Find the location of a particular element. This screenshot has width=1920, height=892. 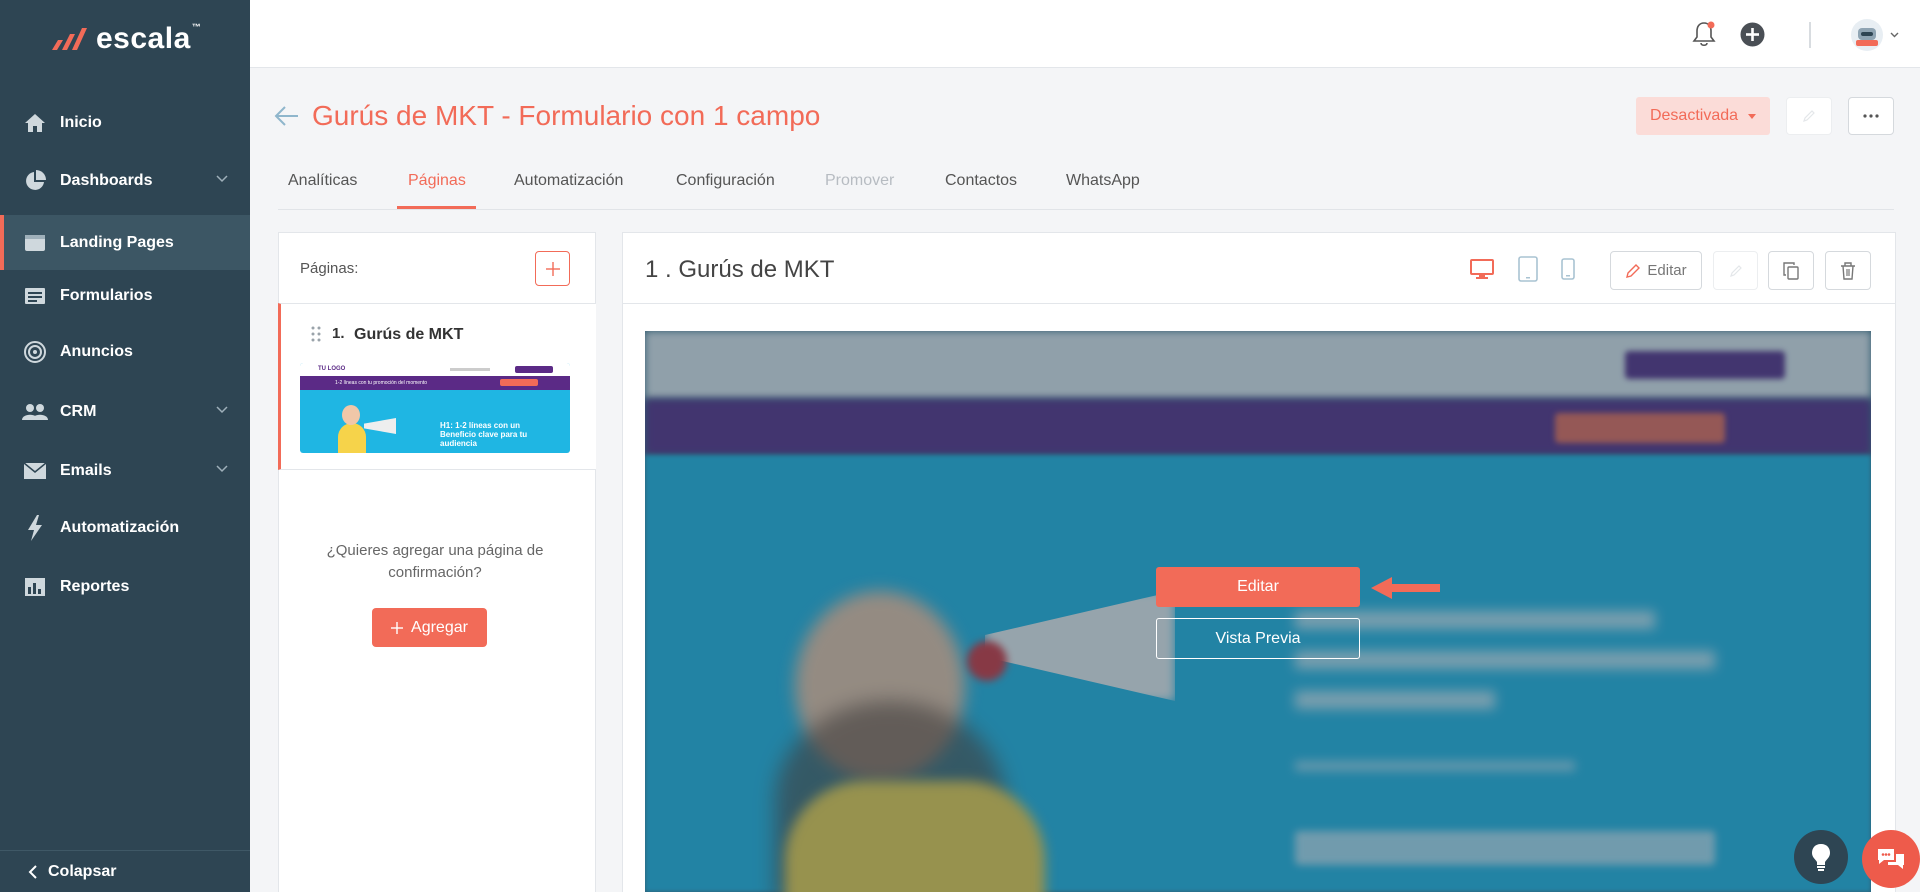

edit-url-button is located at coordinates (1809, 116).